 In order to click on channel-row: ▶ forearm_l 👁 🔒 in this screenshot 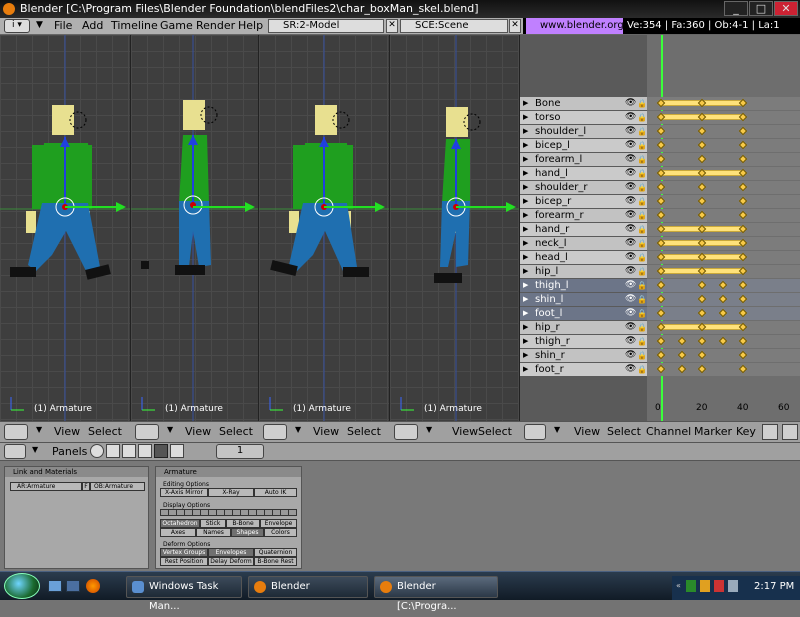, I will do `click(583, 159)`.